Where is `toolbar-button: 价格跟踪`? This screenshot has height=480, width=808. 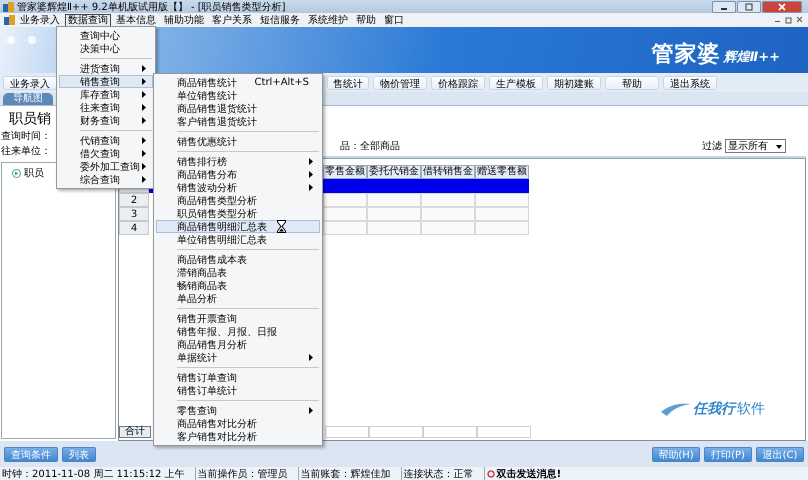
toolbar-button: 价格跟踪 is located at coordinates (458, 83).